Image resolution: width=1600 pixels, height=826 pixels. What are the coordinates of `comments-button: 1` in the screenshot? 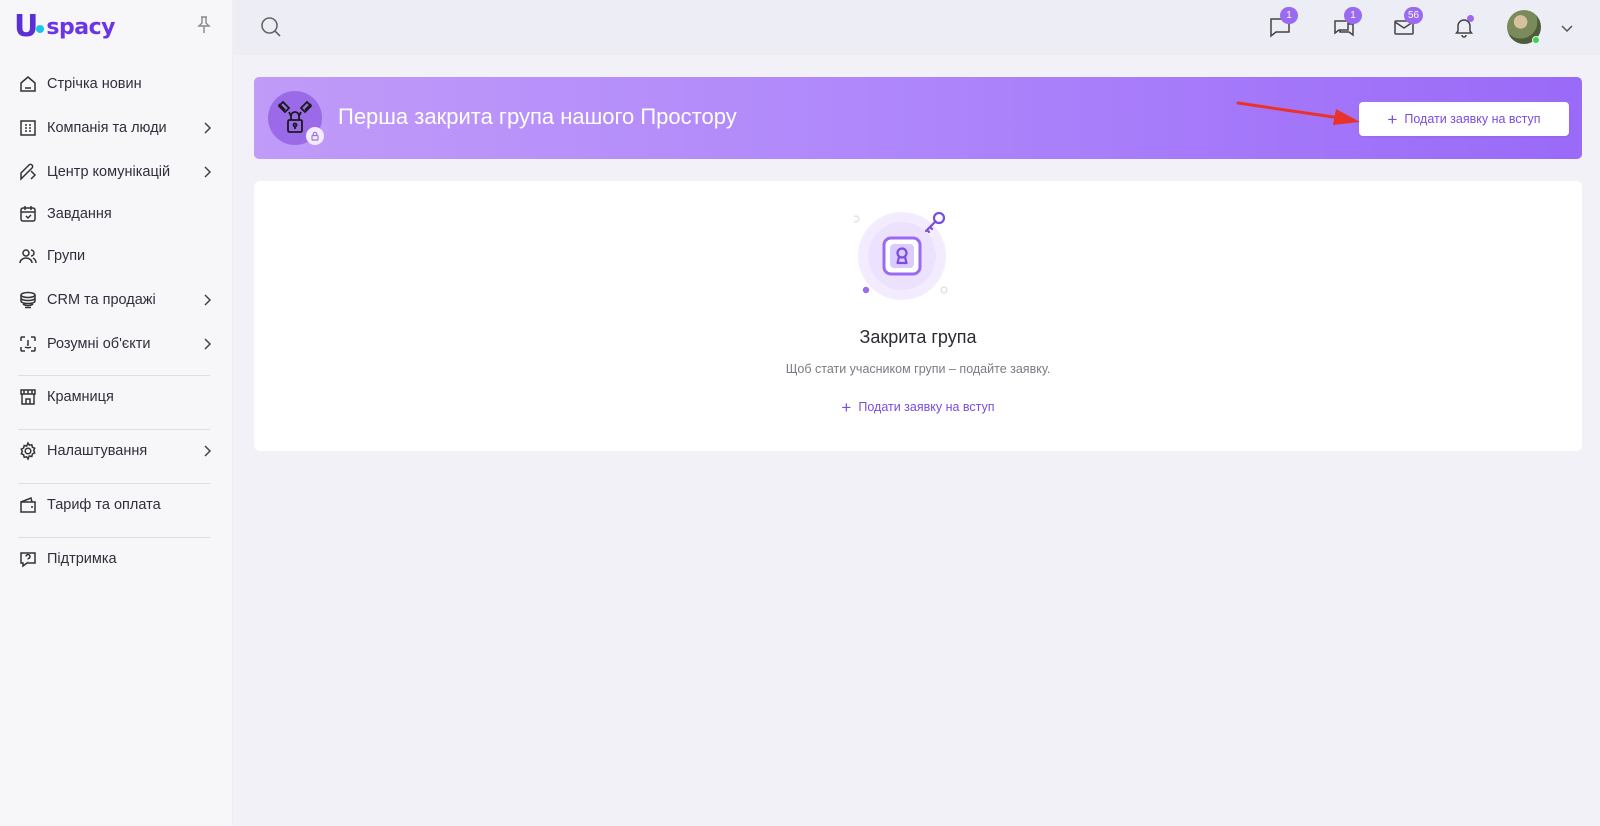 It's located at (1347, 23).